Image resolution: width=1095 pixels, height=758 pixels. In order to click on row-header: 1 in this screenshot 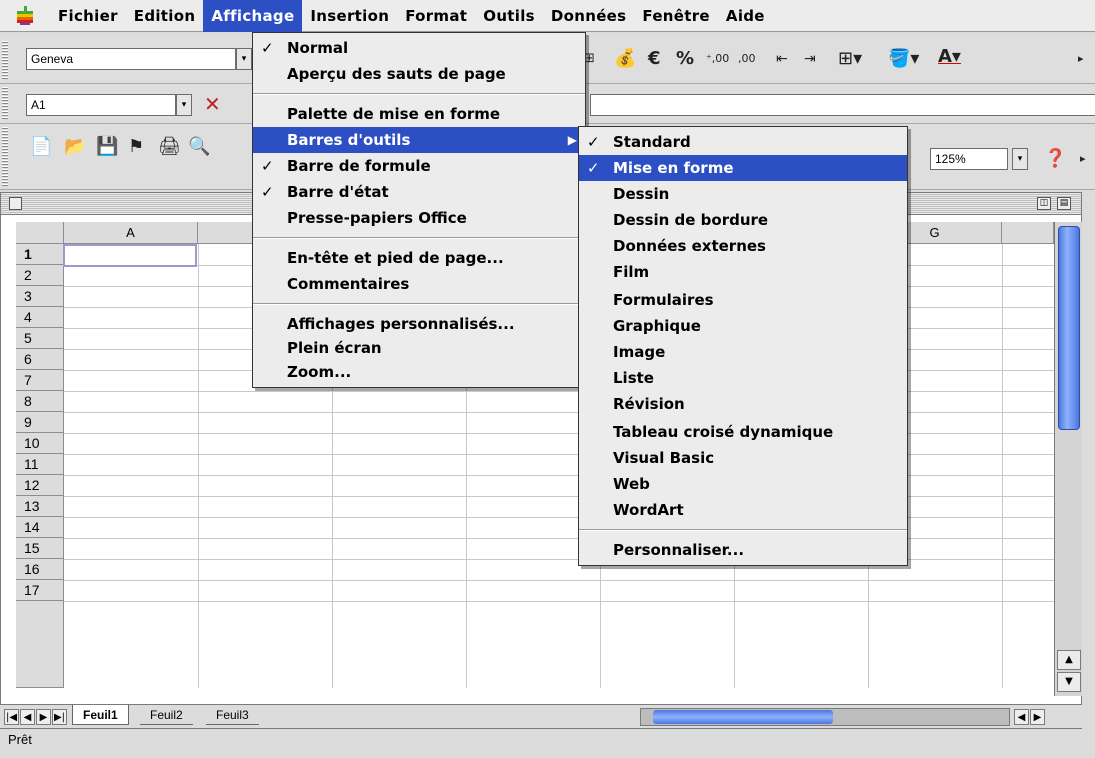, I will do `click(40, 254)`.